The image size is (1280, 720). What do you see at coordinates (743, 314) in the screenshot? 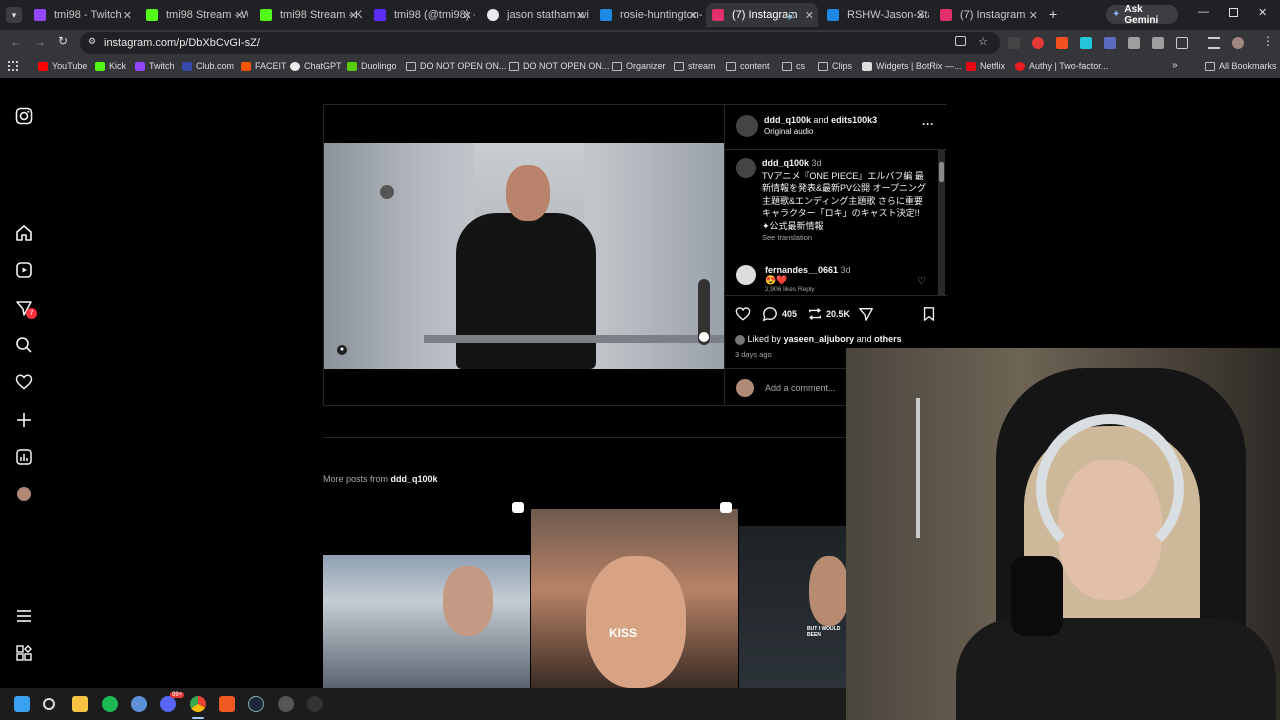
I see `like-heart-icon` at bounding box center [743, 314].